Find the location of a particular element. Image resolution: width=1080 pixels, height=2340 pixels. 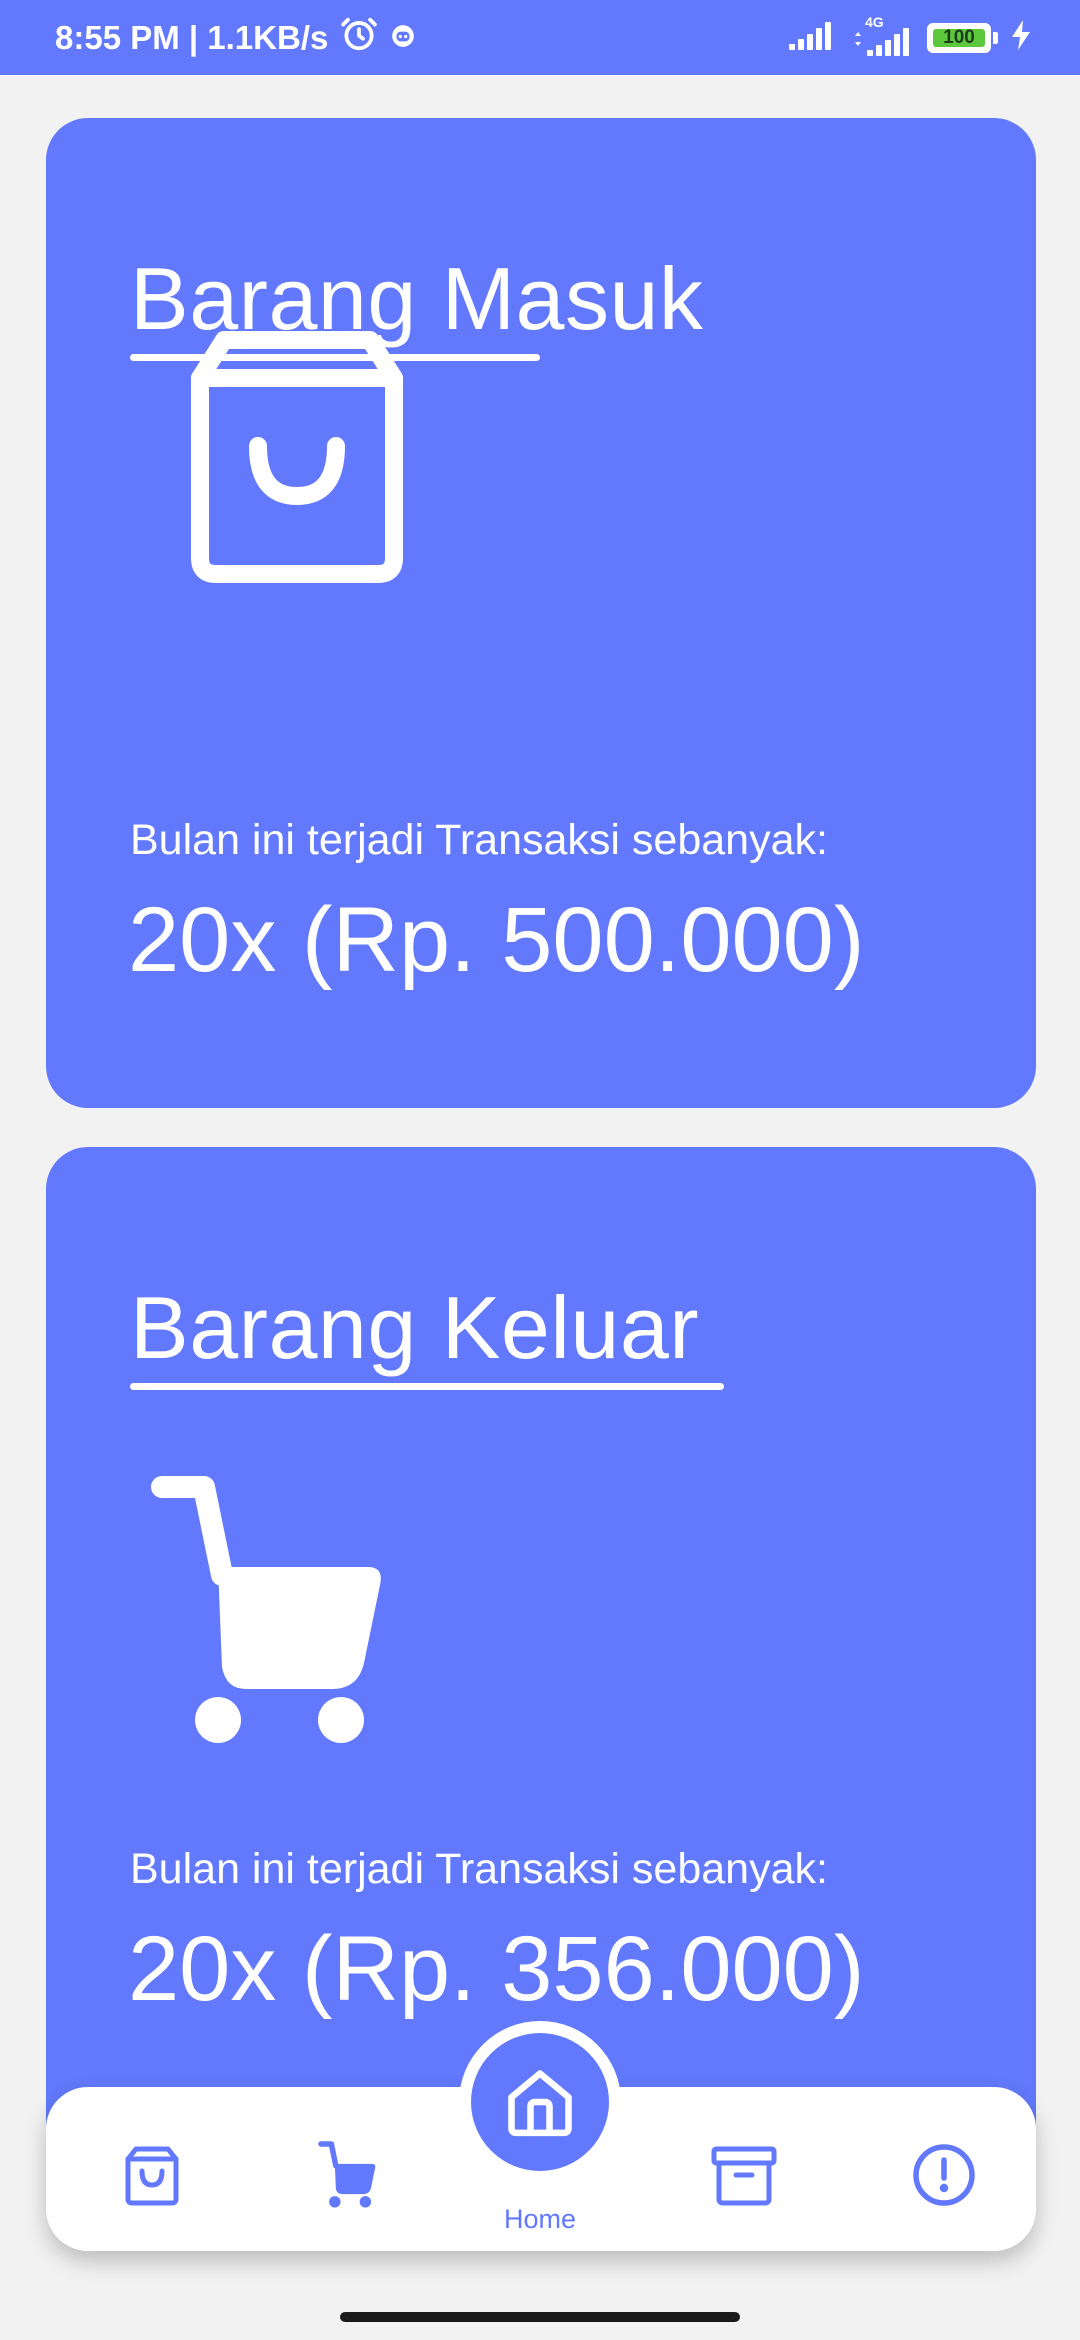

nav-stock is located at coordinates (744, 2175).